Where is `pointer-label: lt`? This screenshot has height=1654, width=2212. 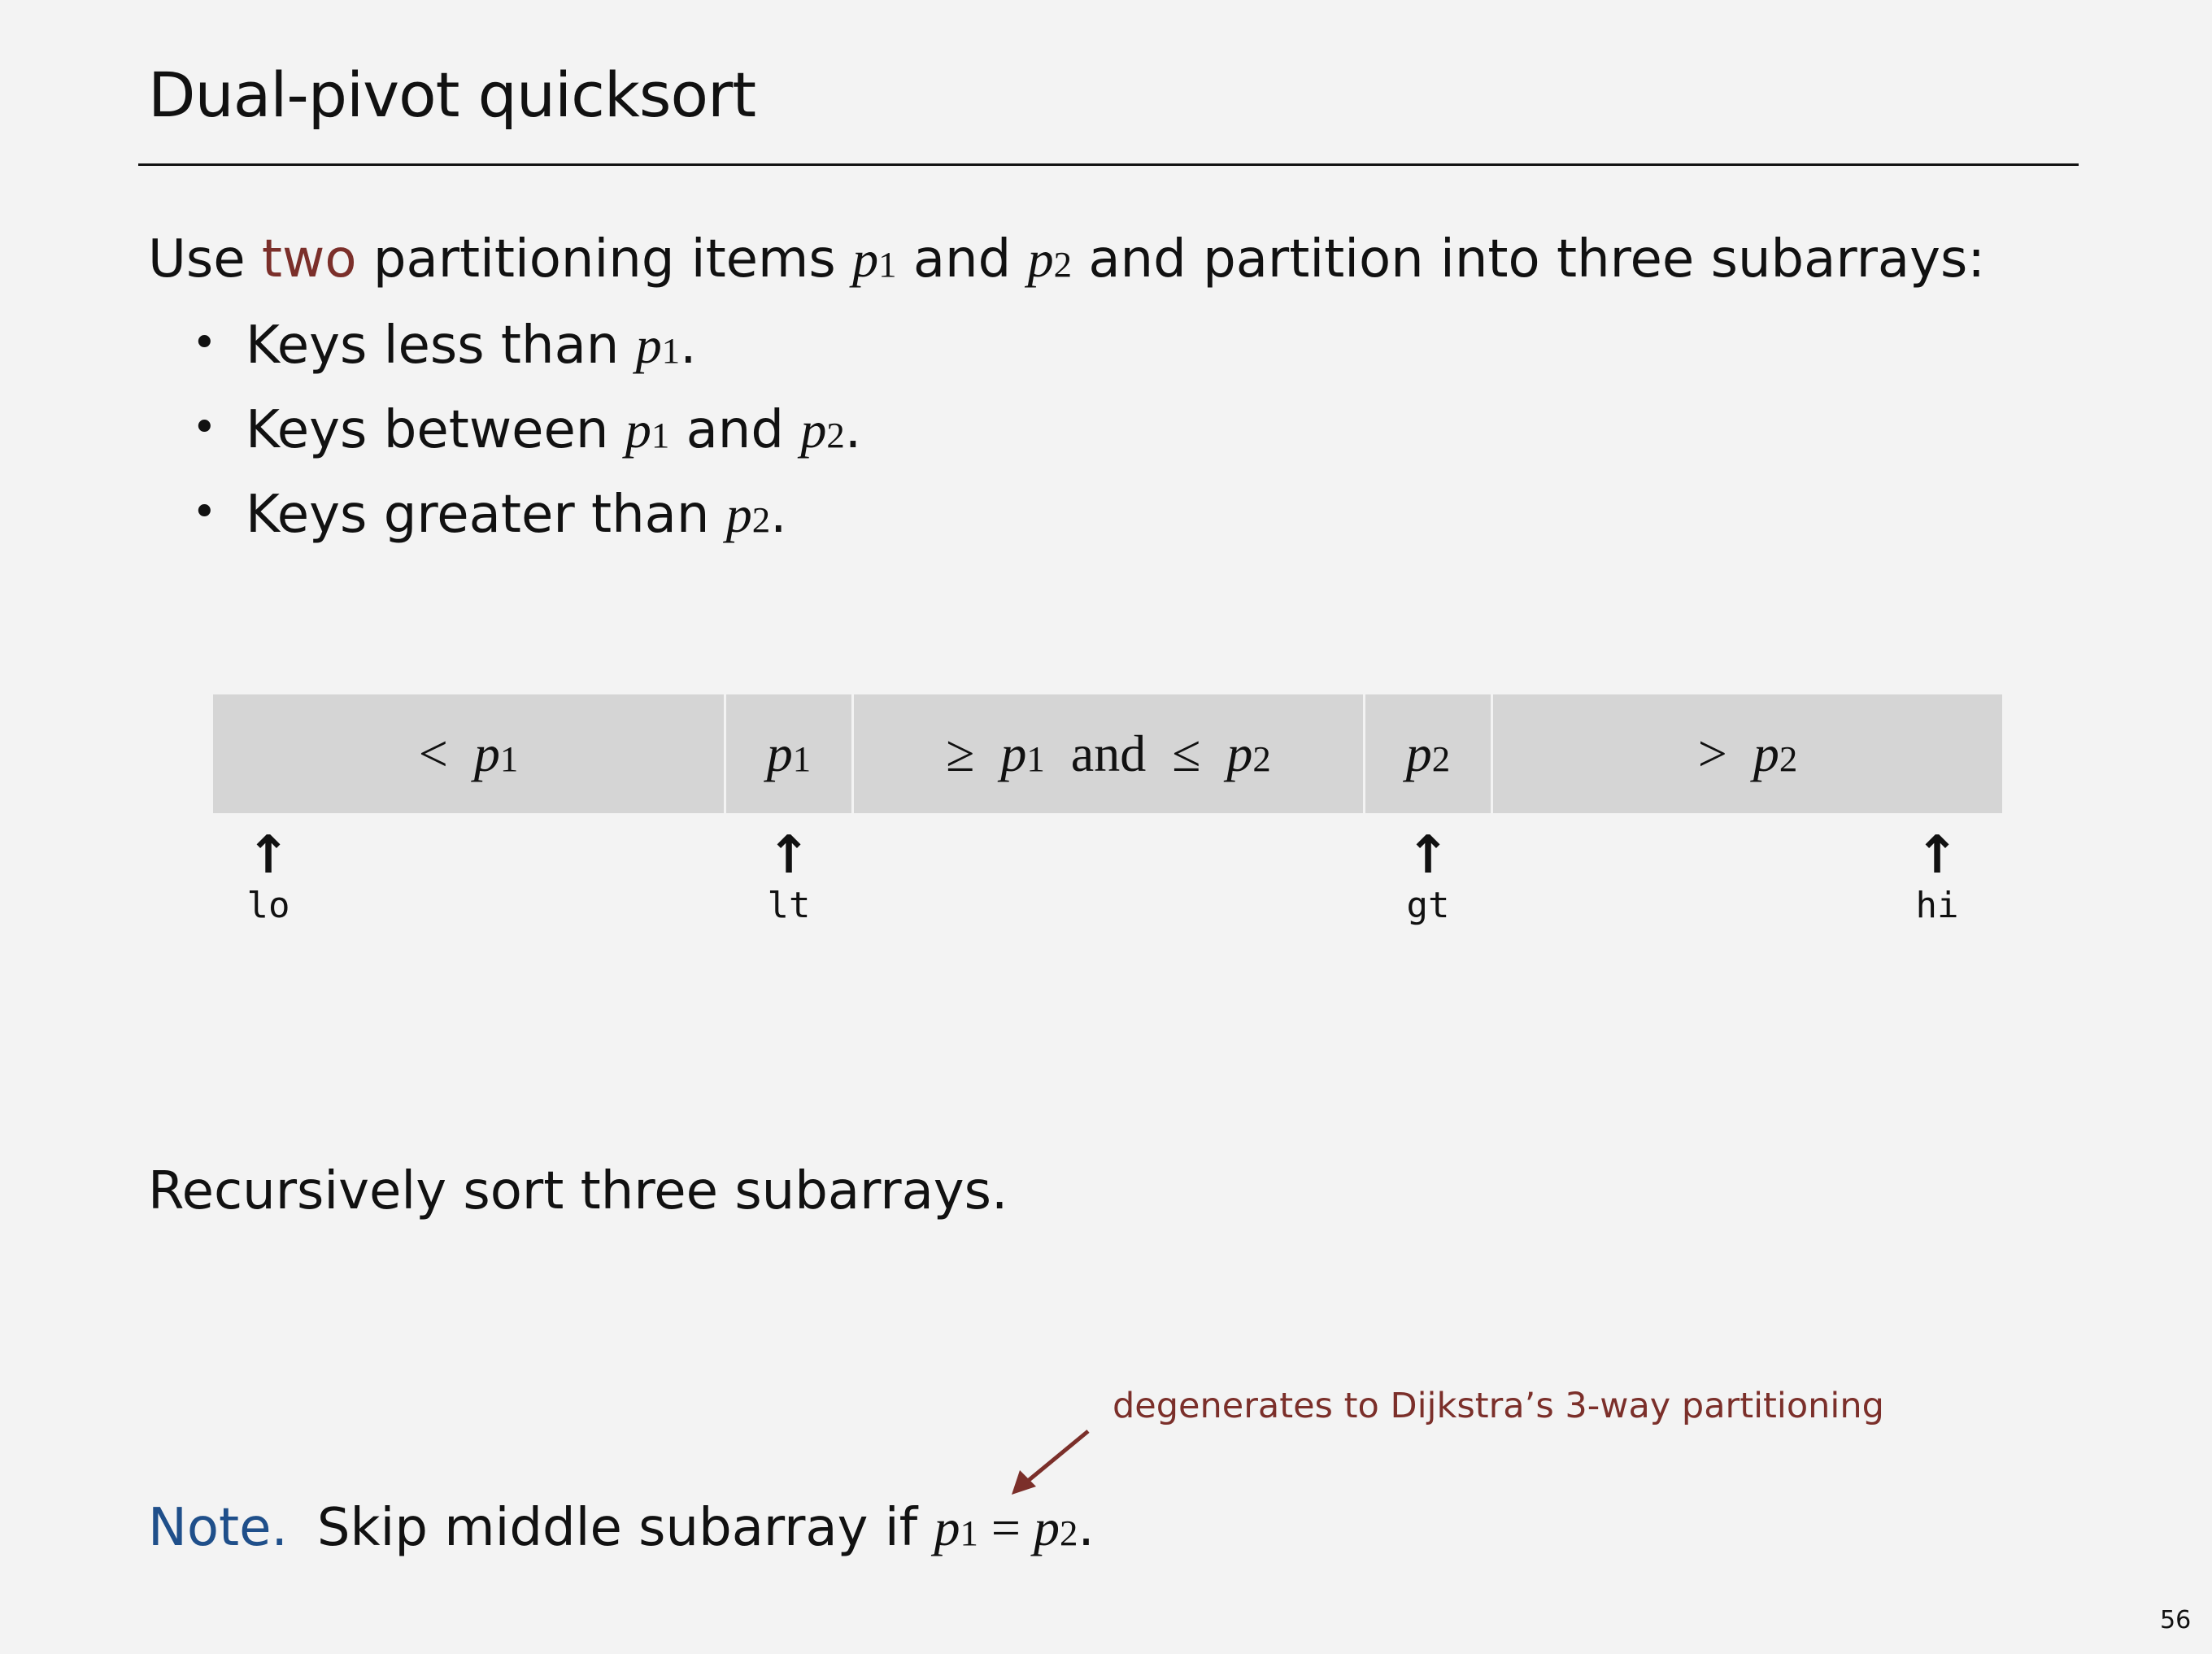
pointer-label: lt is located at coordinates (789, 905).